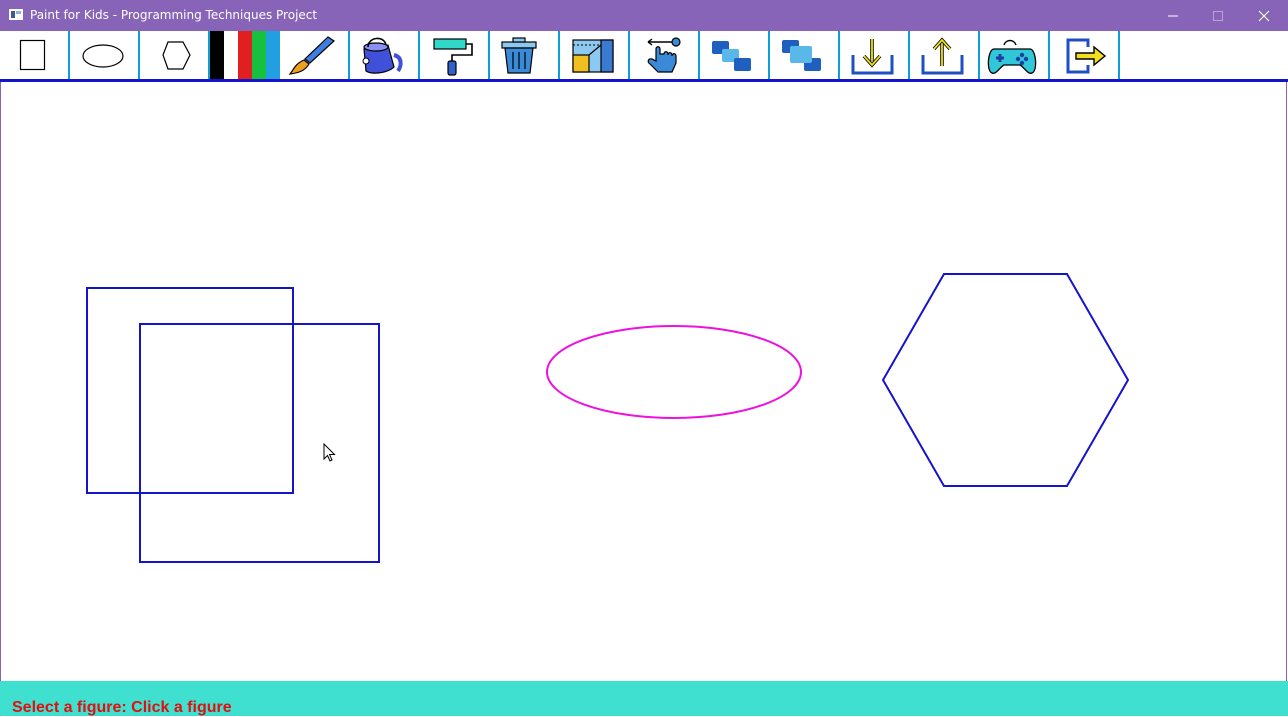 The width and height of the screenshot is (1288, 717). Describe the element at coordinates (32, 55) in the screenshot. I see `rectangle-icon` at that location.